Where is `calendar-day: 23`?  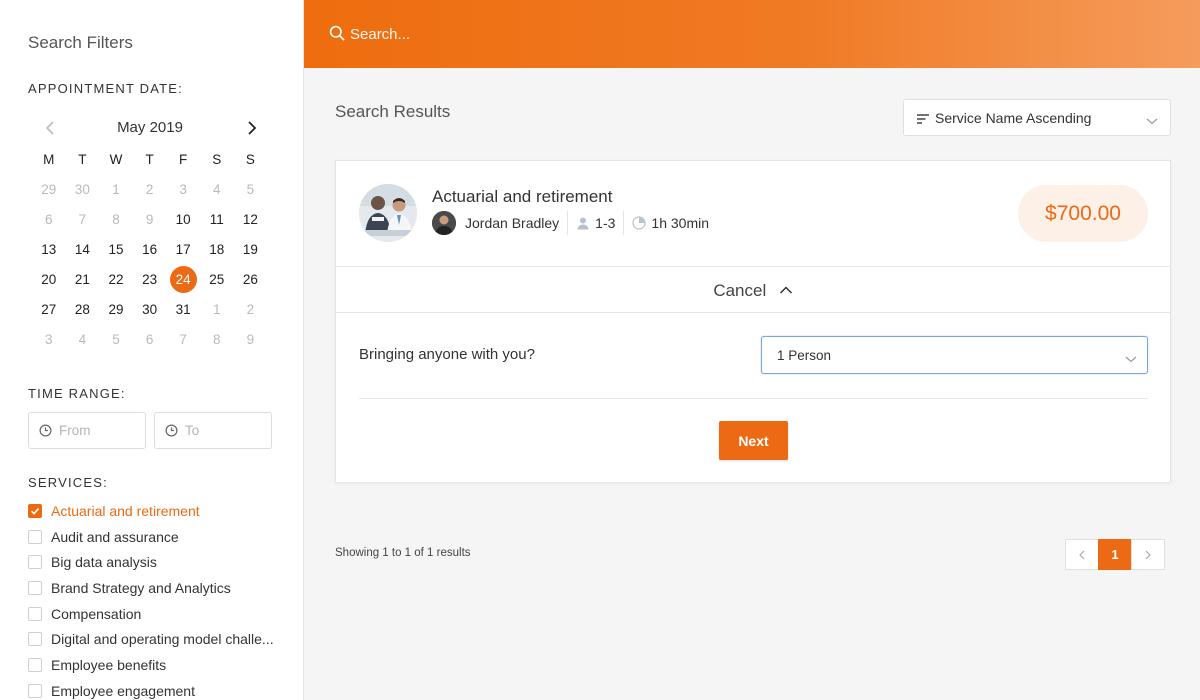 calendar-day: 23 is located at coordinates (150, 280).